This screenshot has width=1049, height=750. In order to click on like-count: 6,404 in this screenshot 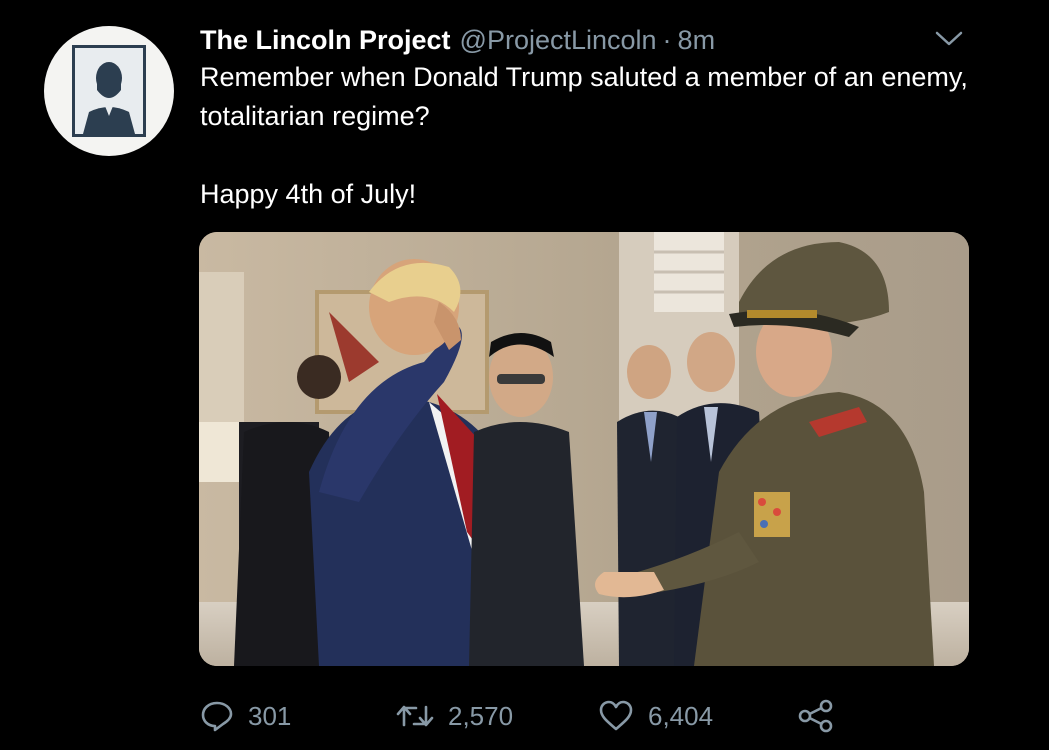, I will do `click(681, 715)`.